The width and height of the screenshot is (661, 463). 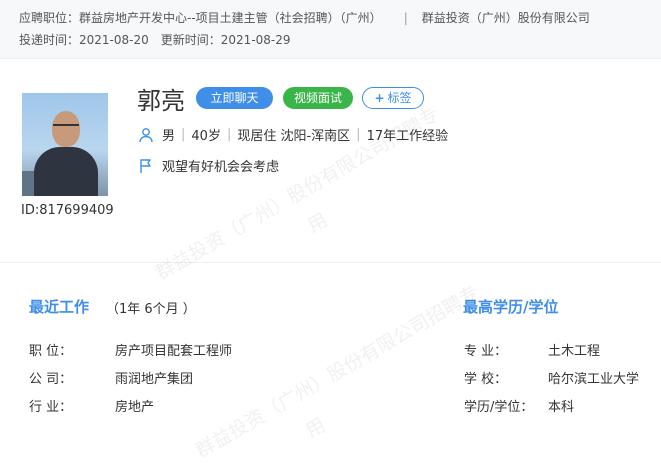 I want to click on work-position-label: 职 位：, so click(x=51, y=351).